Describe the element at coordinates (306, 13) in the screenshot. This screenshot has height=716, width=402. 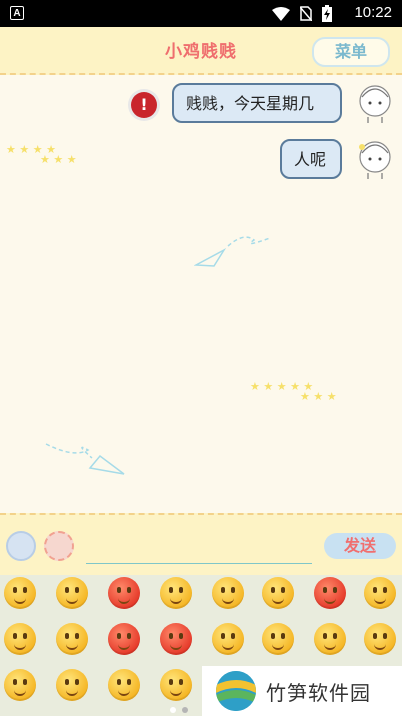
I see `no-sim-icon` at that location.